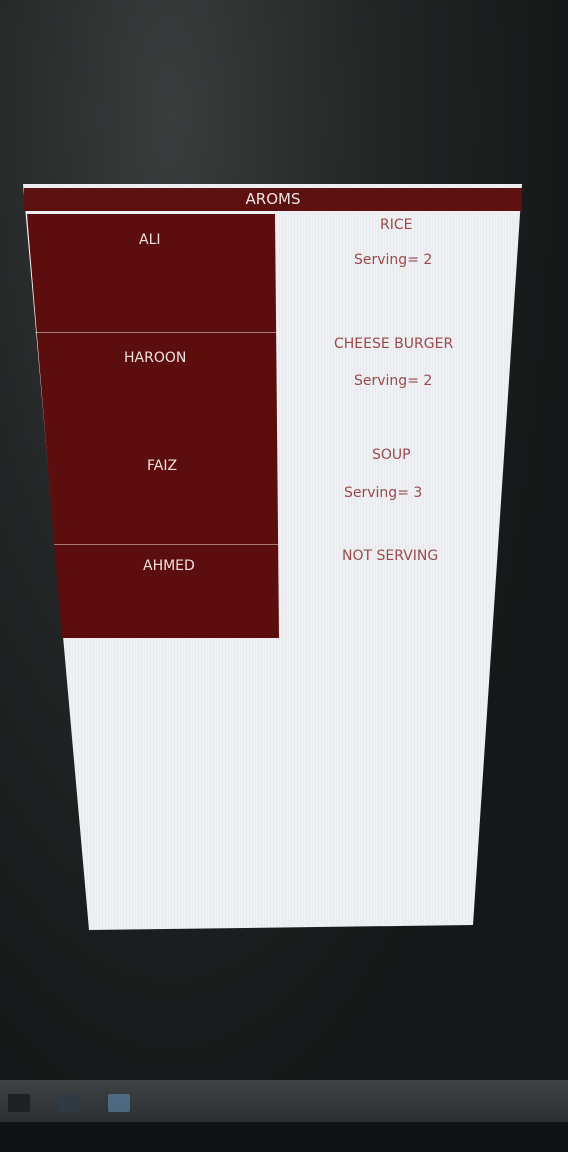 This screenshot has height=1152, width=568. Describe the element at coordinates (391, 455) in the screenshot. I see `order-item-soup: SOUP` at that location.